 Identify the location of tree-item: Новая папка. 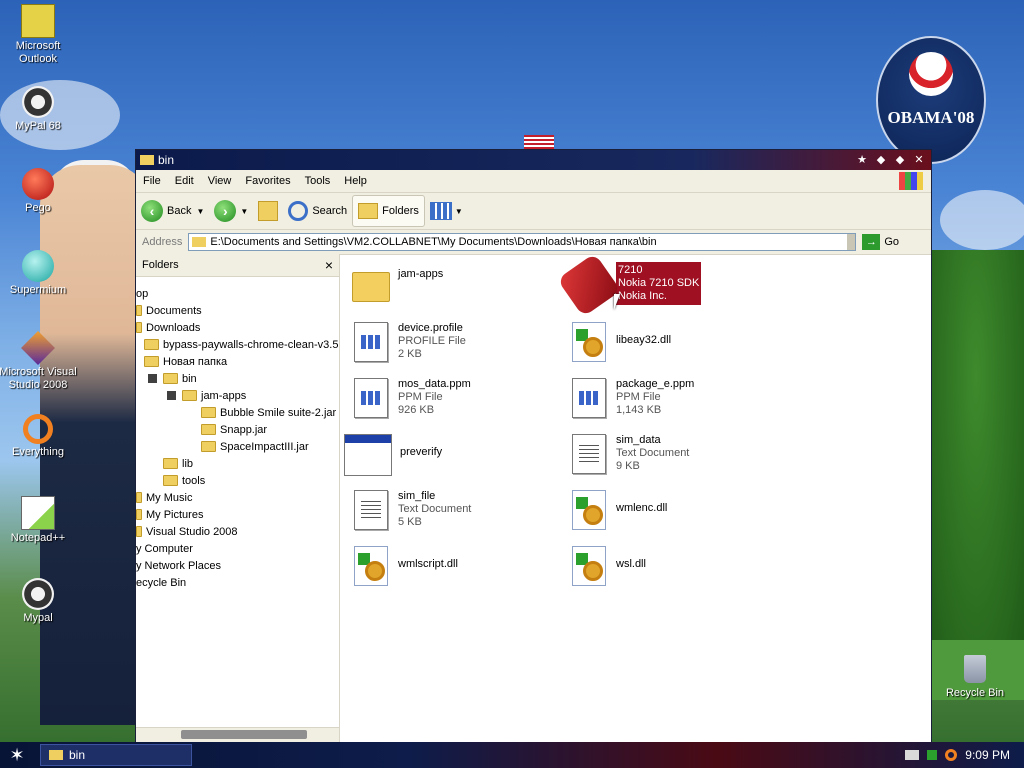
(185, 361).